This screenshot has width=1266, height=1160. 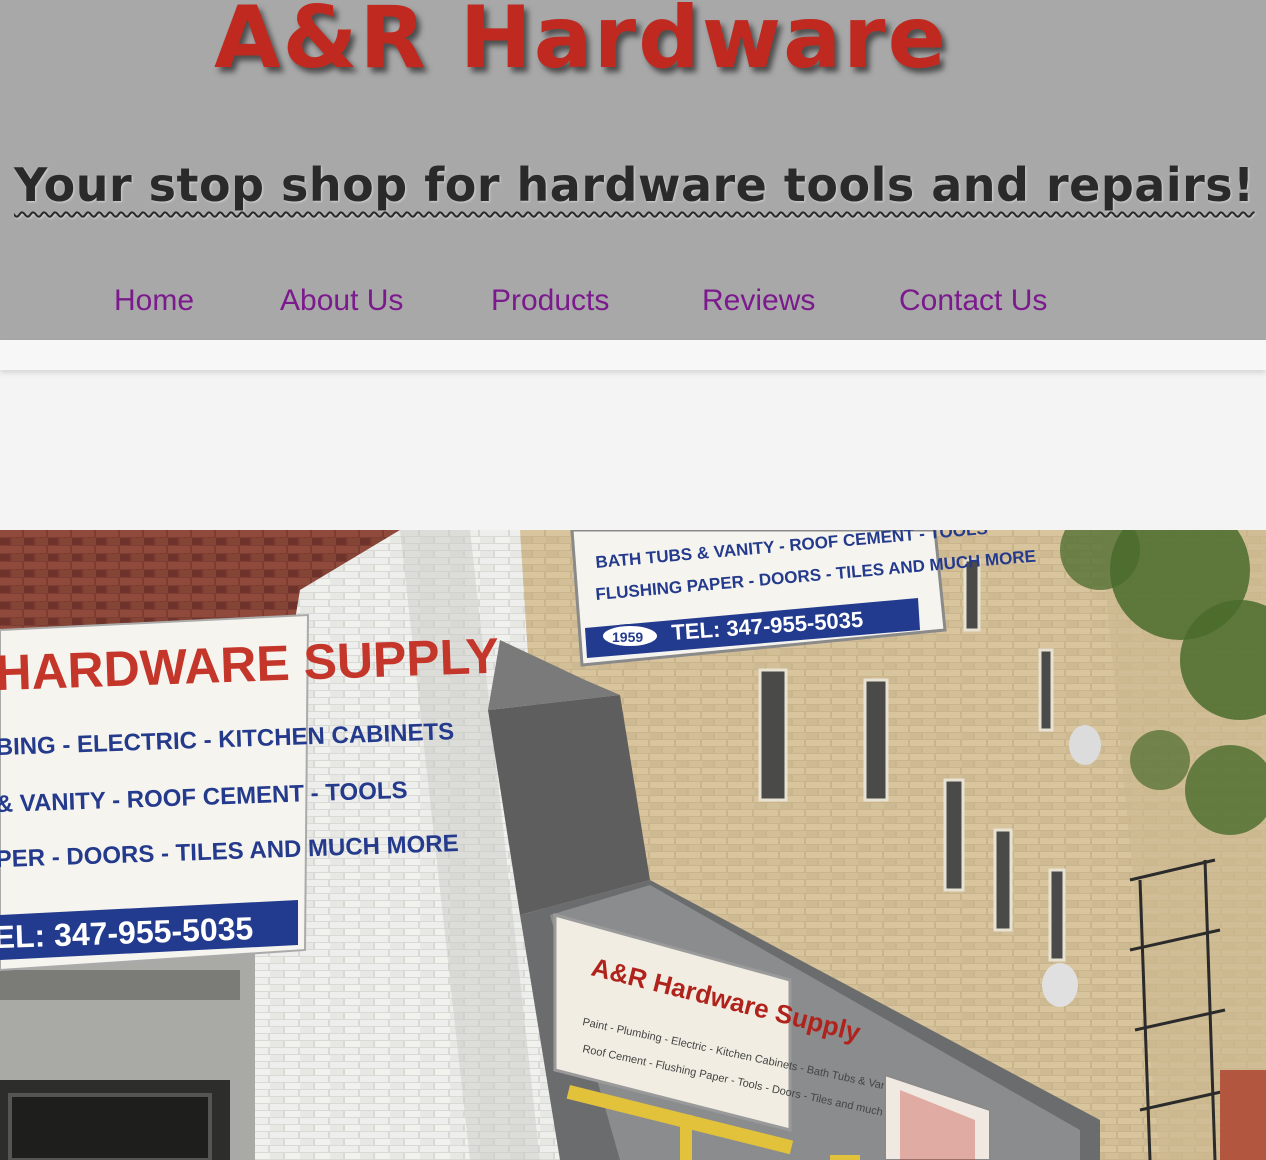 What do you see at coordinates (550, 301) in the screenshot?
I see `nav-products: Products` at bounding box center [550, 301].